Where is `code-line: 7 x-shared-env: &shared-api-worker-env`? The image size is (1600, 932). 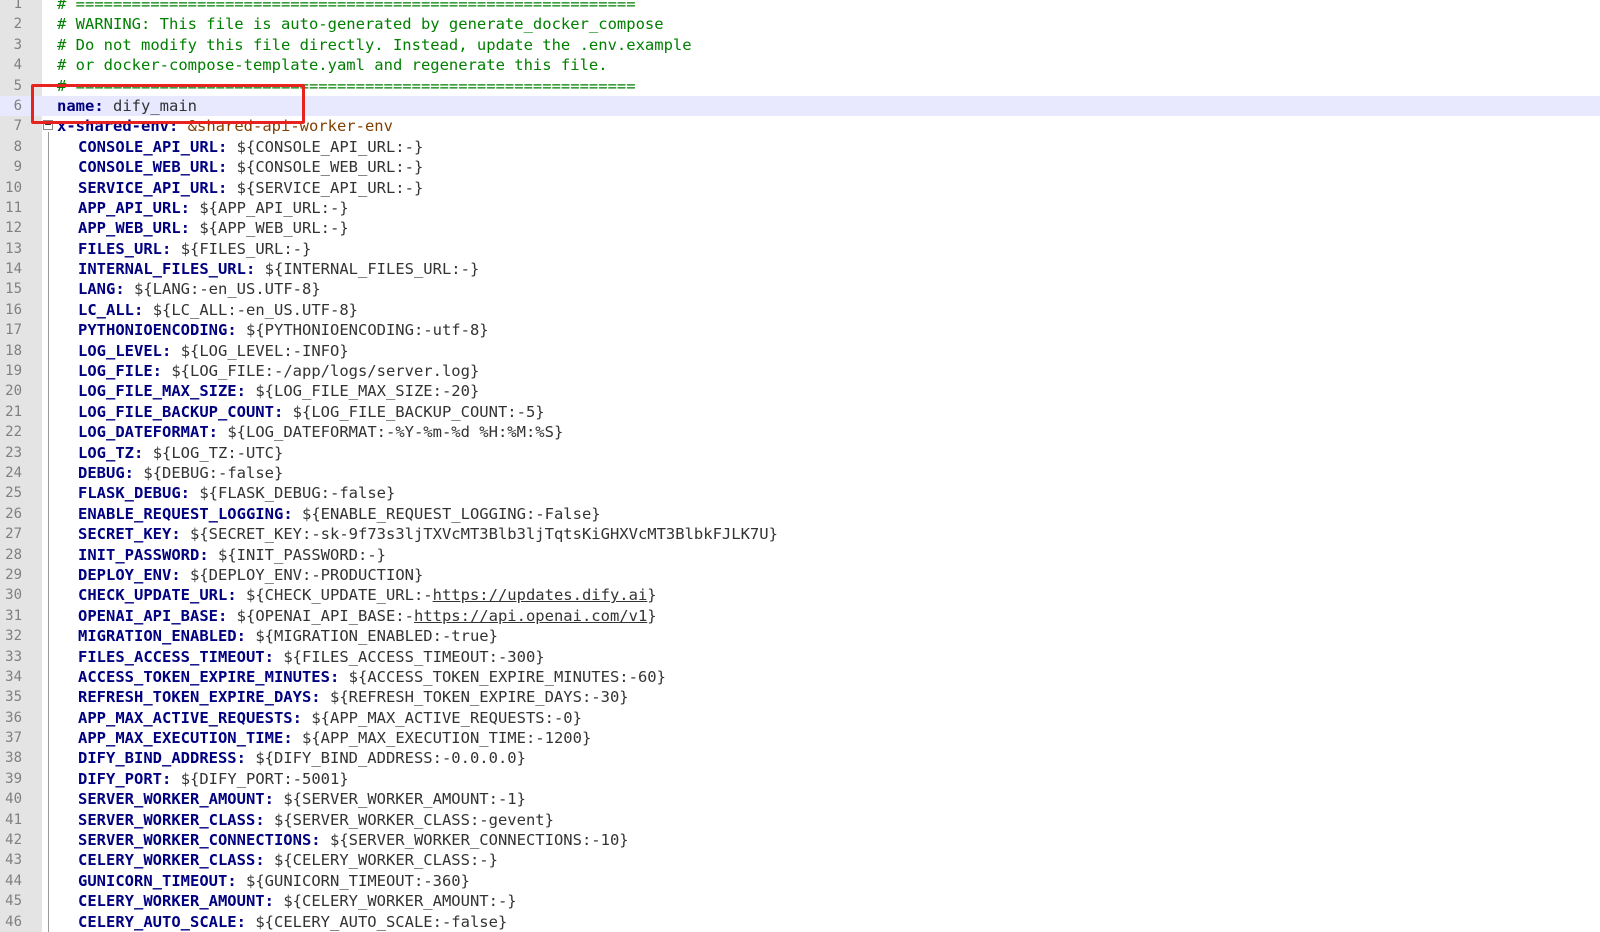 code-line: 7 x-shared-env: &shared-api-worker-env is located at coordinates (800, 126).